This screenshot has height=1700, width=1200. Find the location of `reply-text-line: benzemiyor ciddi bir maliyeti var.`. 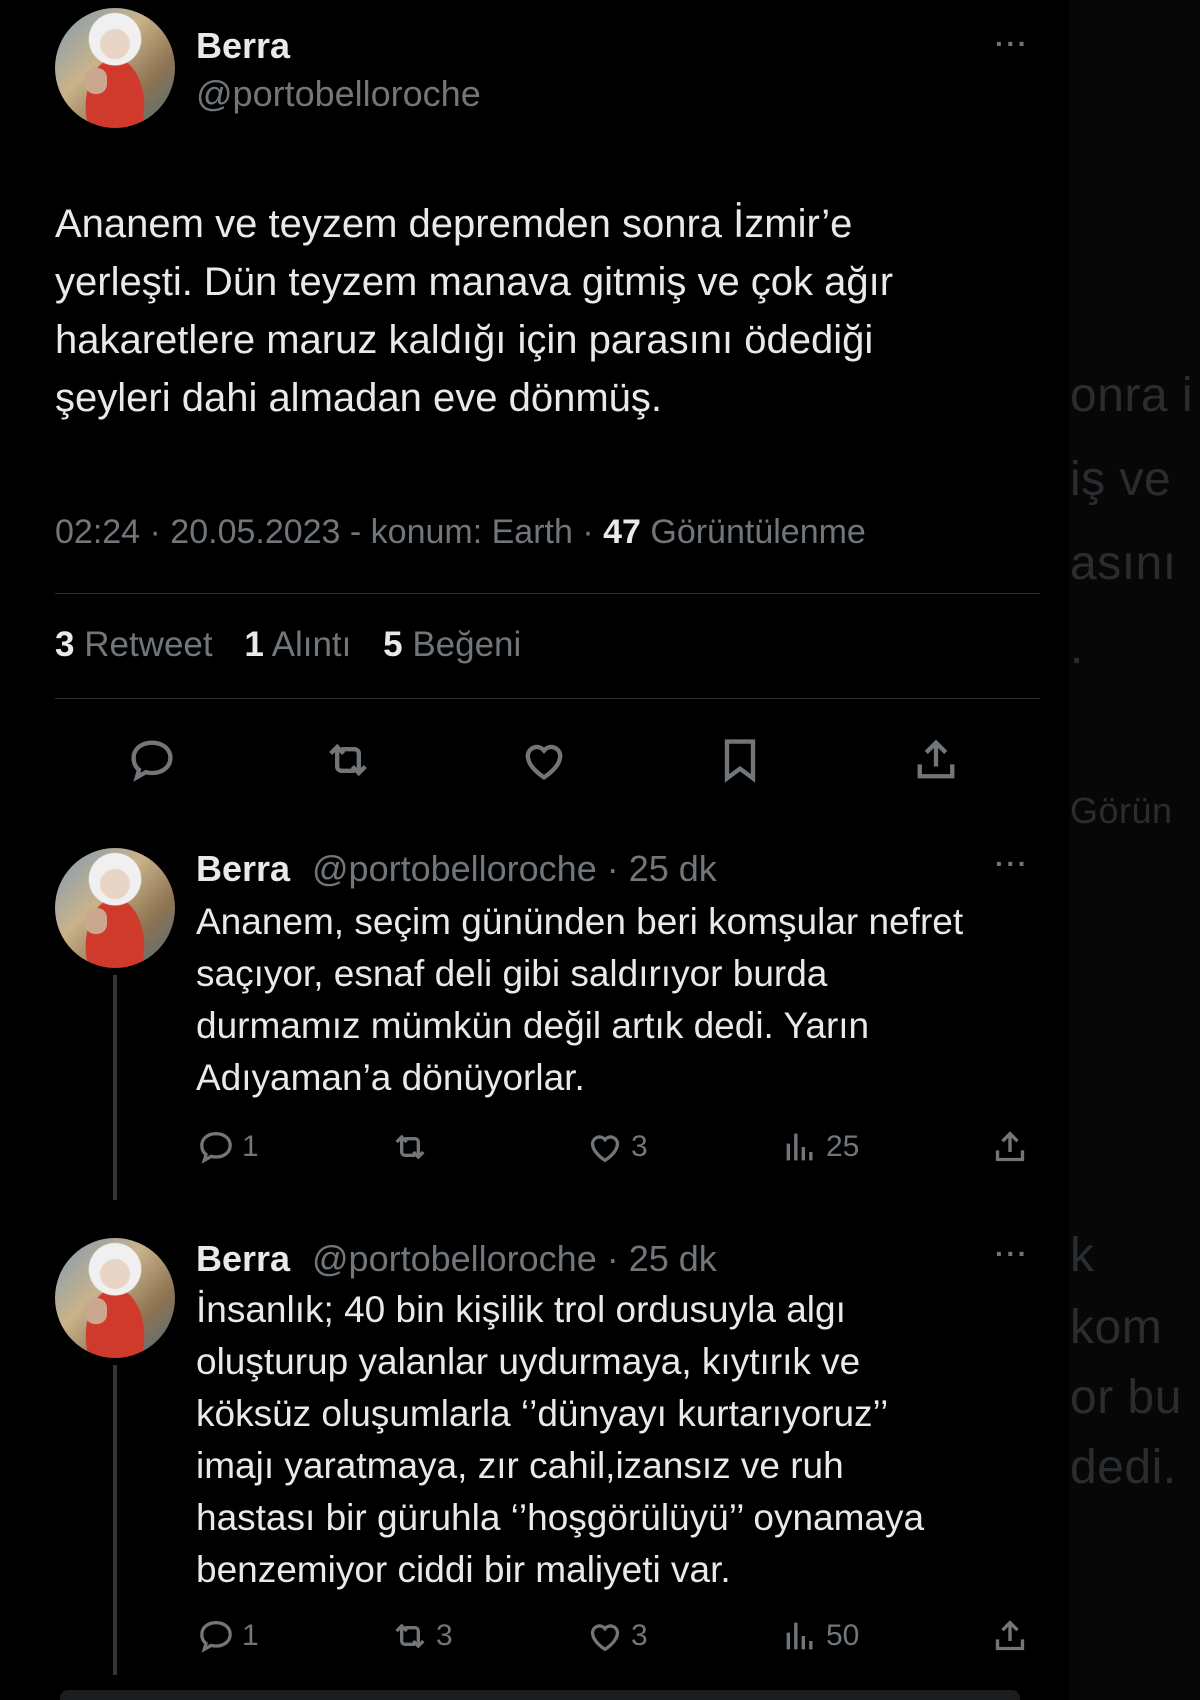

reply-text-line: benzemiyor ciddi bir maliyeti var. is located at coordinates (463, 1569).